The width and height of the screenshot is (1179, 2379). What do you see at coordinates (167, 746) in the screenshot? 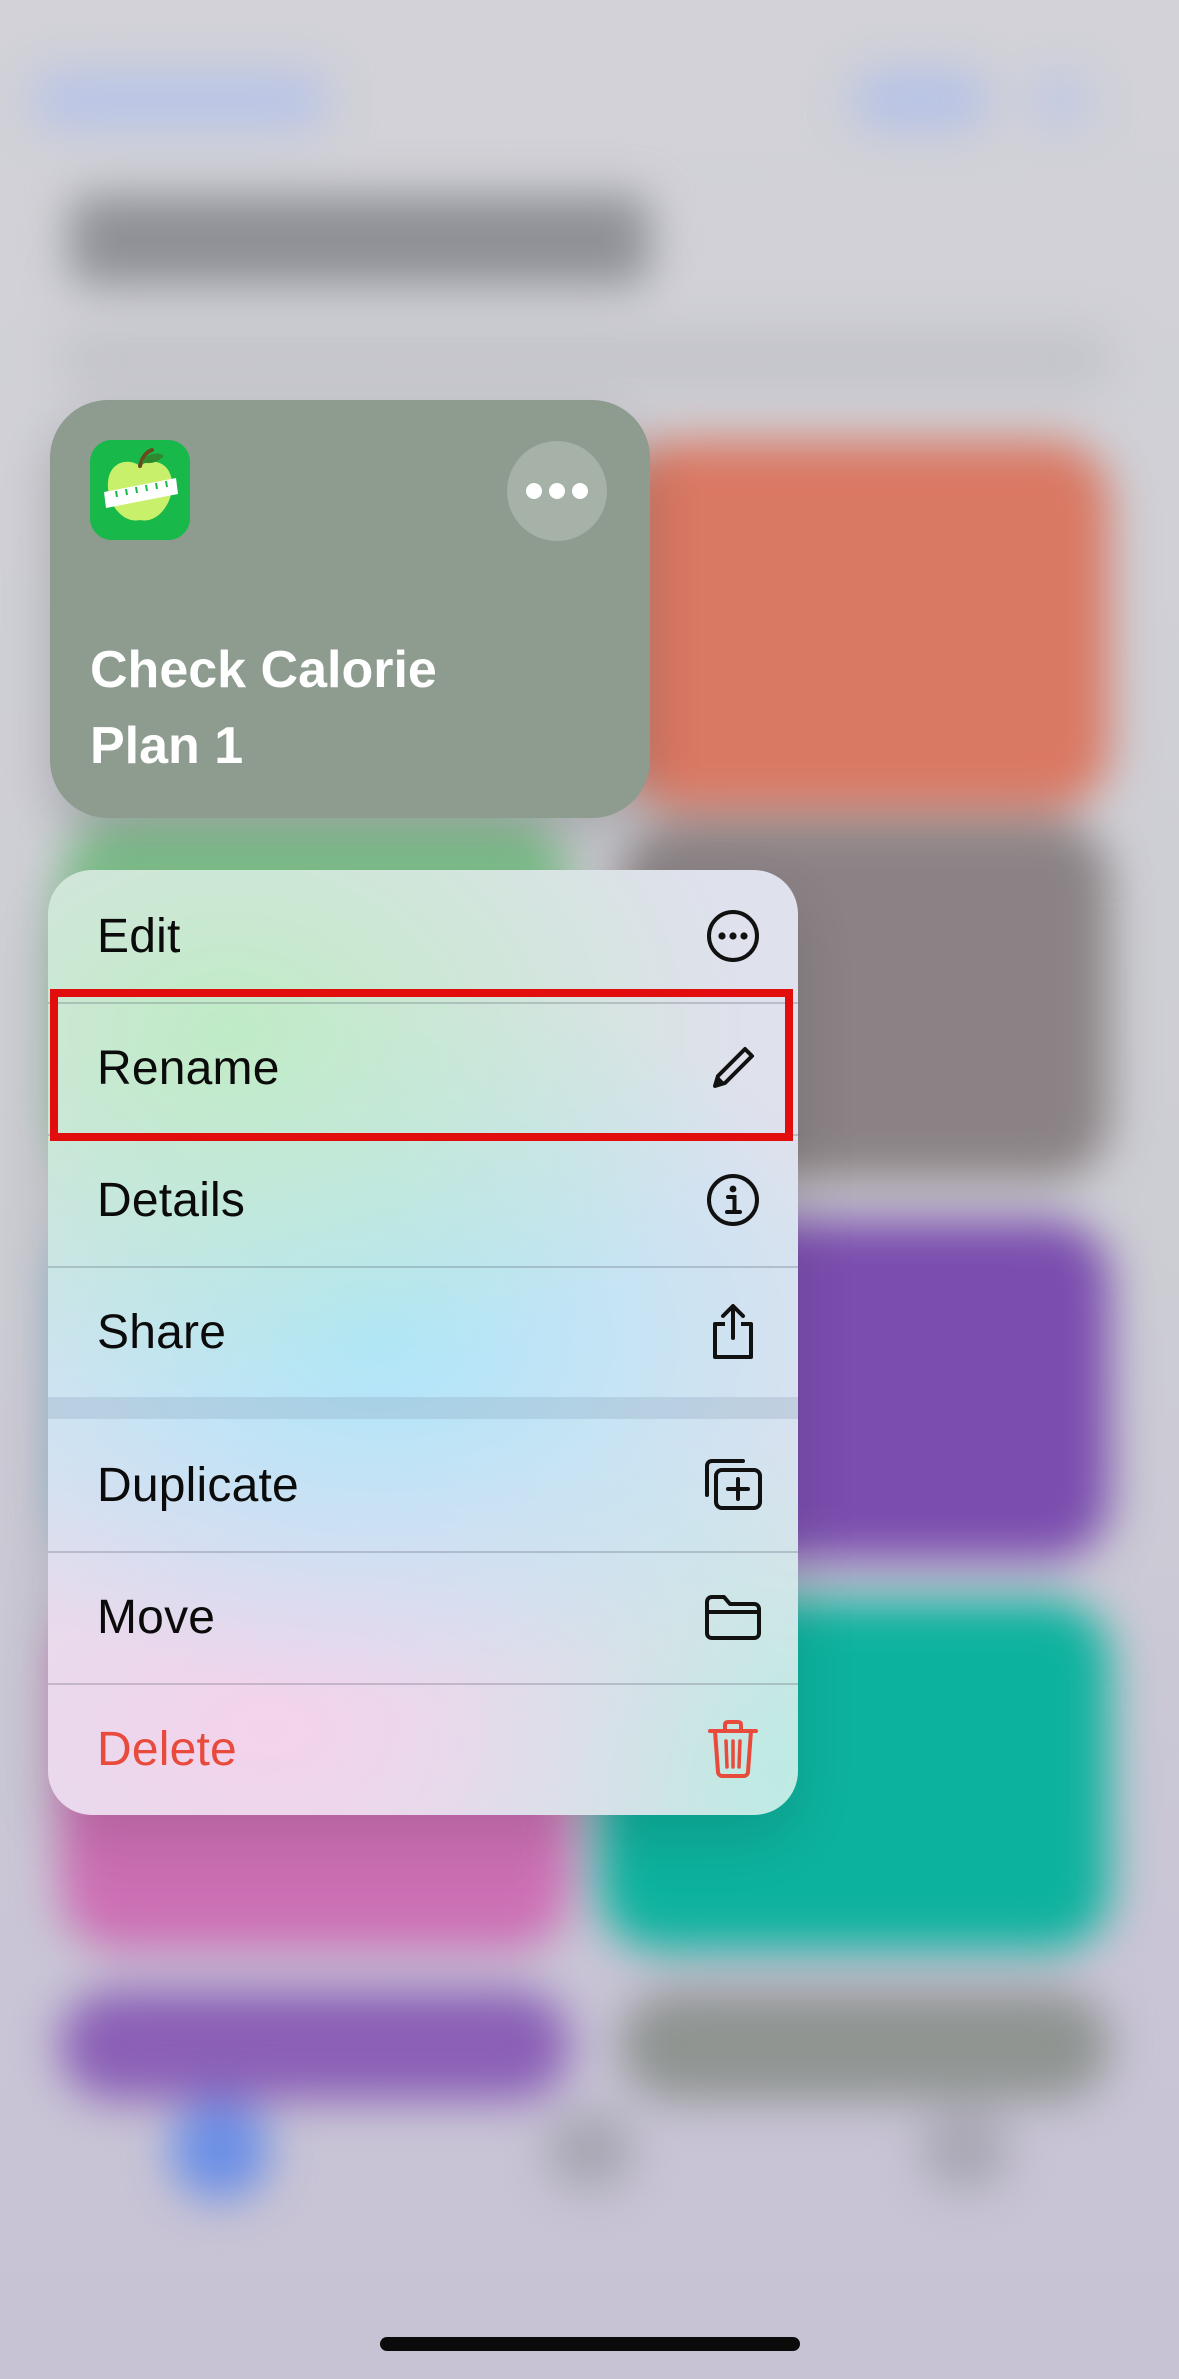
I see `shortcut-title-line-2: Plan 1` at bounding box center [167, 746].